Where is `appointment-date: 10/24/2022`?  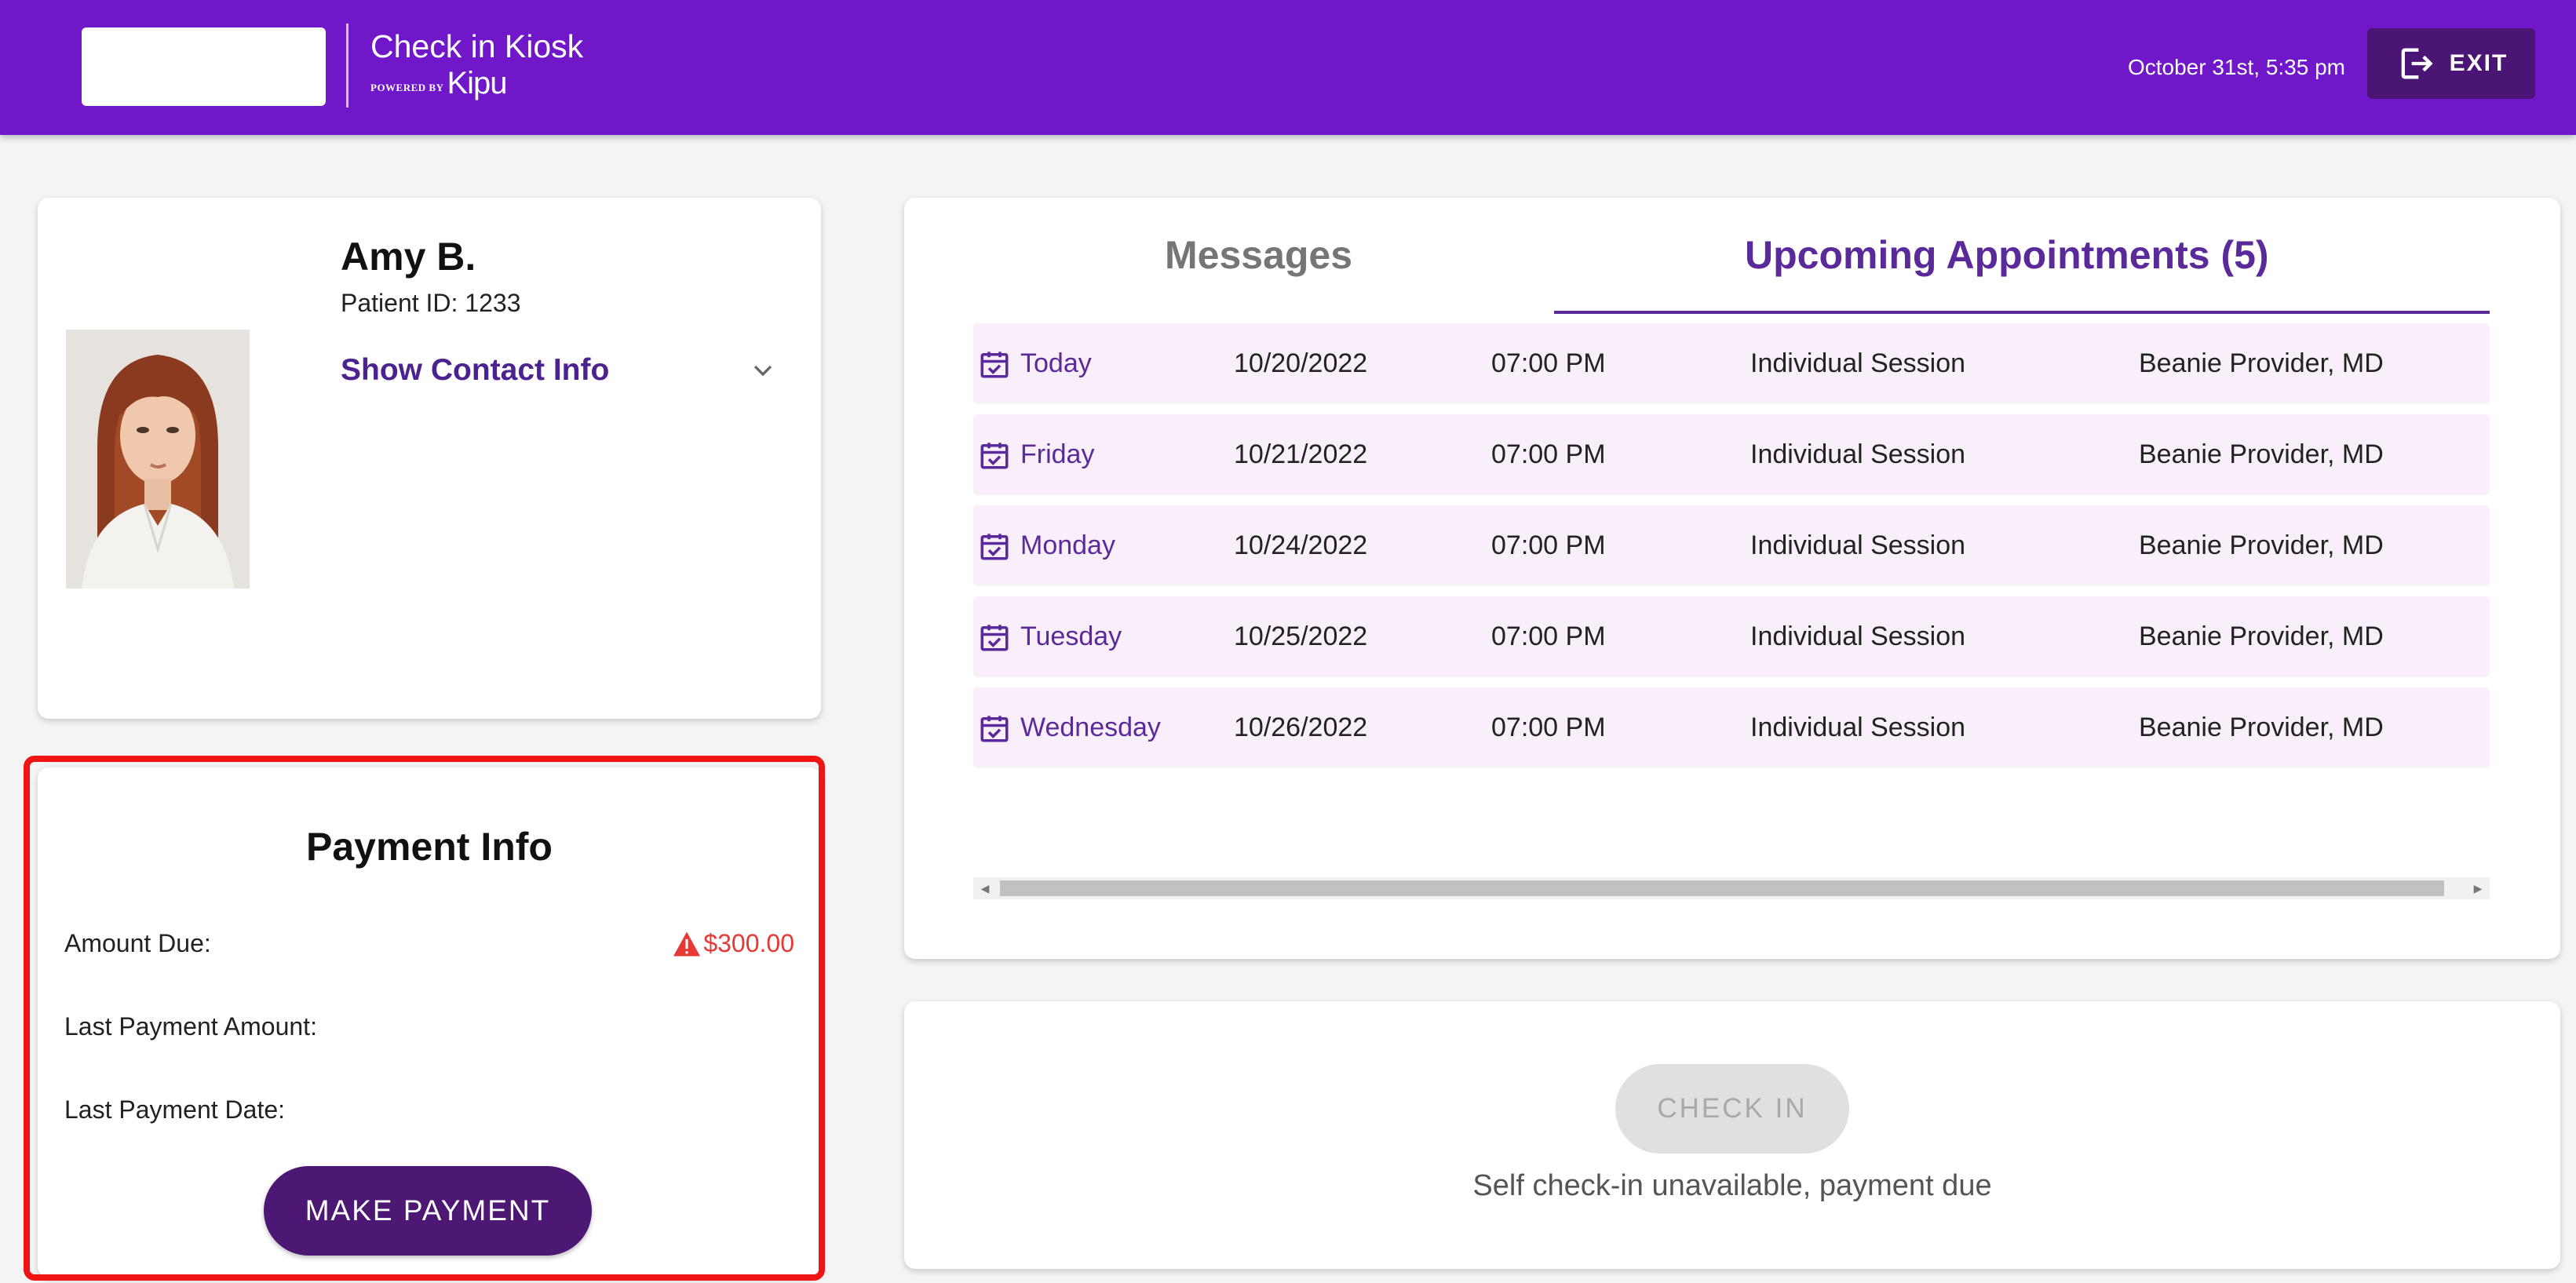 appointment-date: 10/24/2022 is located at coordinates (1301, 545).